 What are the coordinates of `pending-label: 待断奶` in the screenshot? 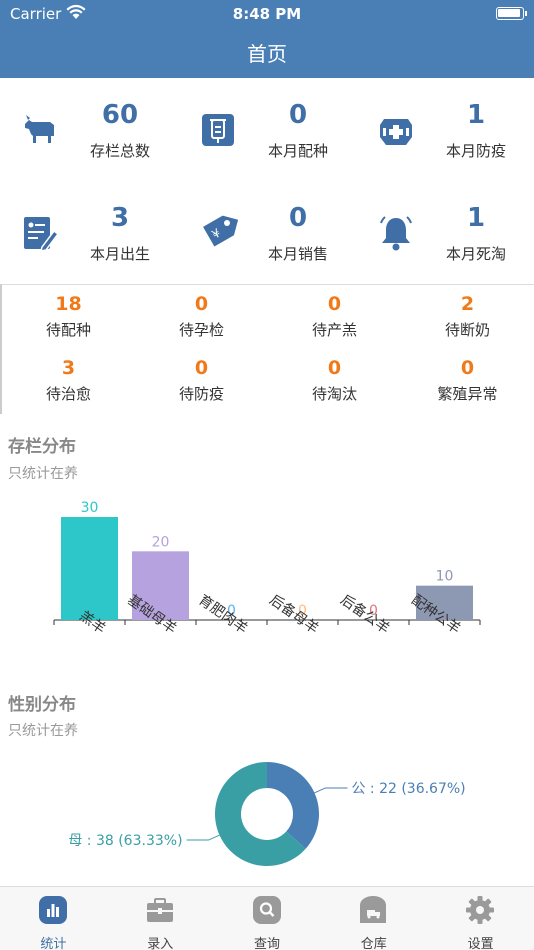 It's located at (467, 330).